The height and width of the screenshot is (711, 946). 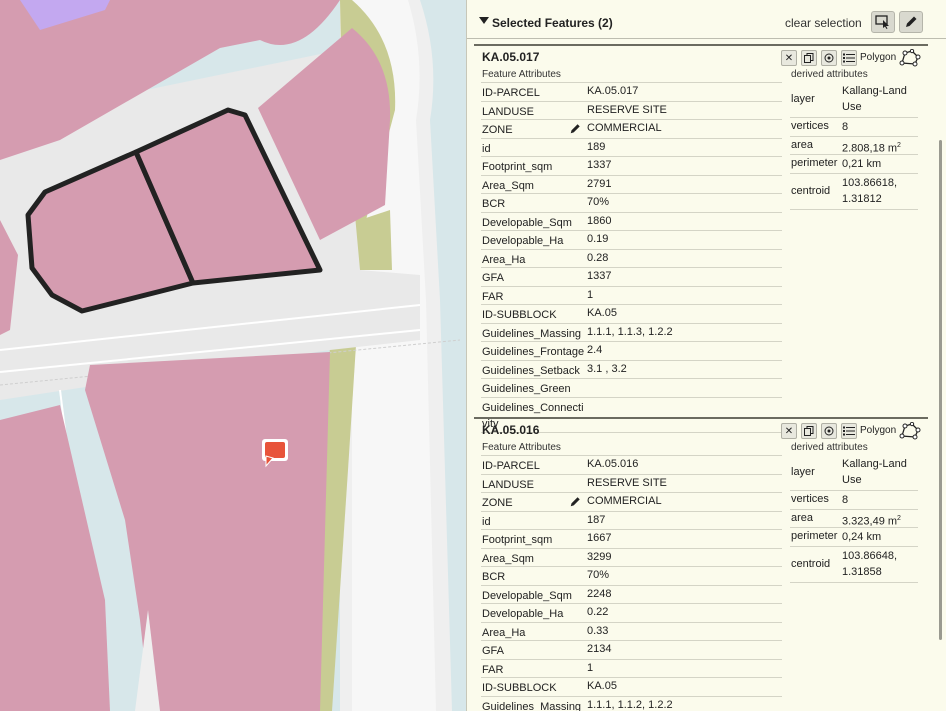 I want to click on attribute-row: Area_Sqm 3299, so click(x=631, y=558).